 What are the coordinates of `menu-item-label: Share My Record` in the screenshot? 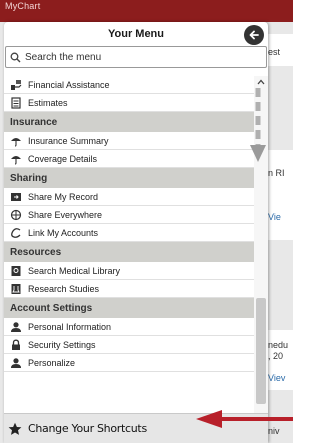 It's located at (63, 196).